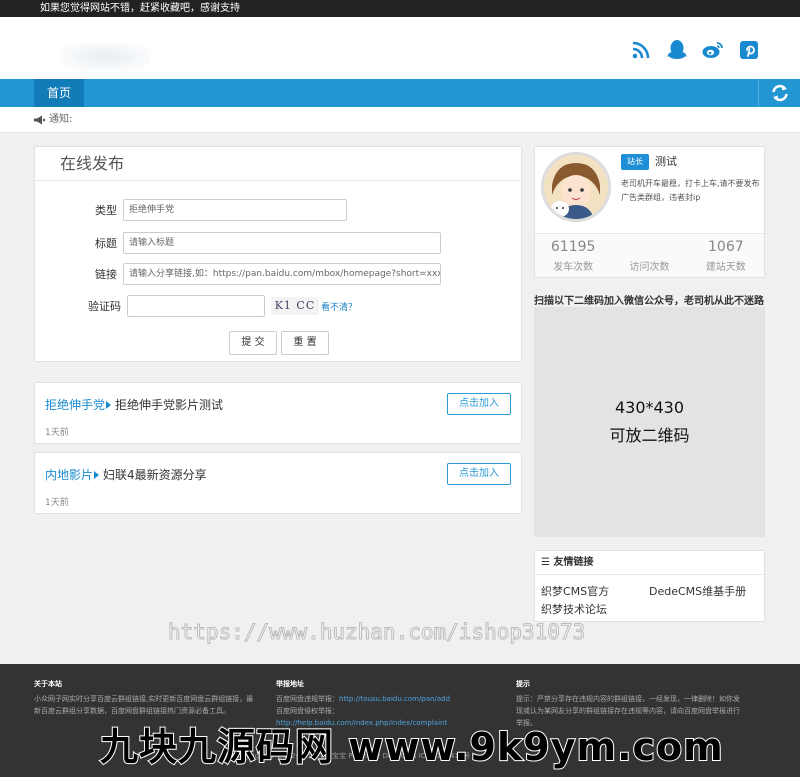  I want to click on friend-links-panel: ☰ 友情链接 织梦CMS官方 DedeCMS维基手册 织梦技术论坛, so click(649, 586).